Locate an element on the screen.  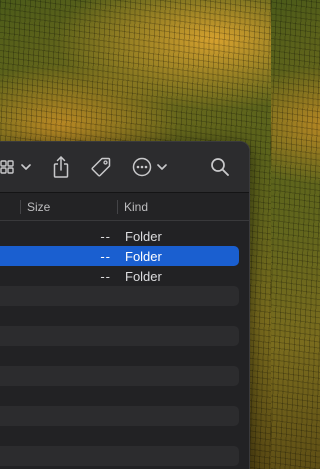
toolbar is located at coordinates (124, 167).